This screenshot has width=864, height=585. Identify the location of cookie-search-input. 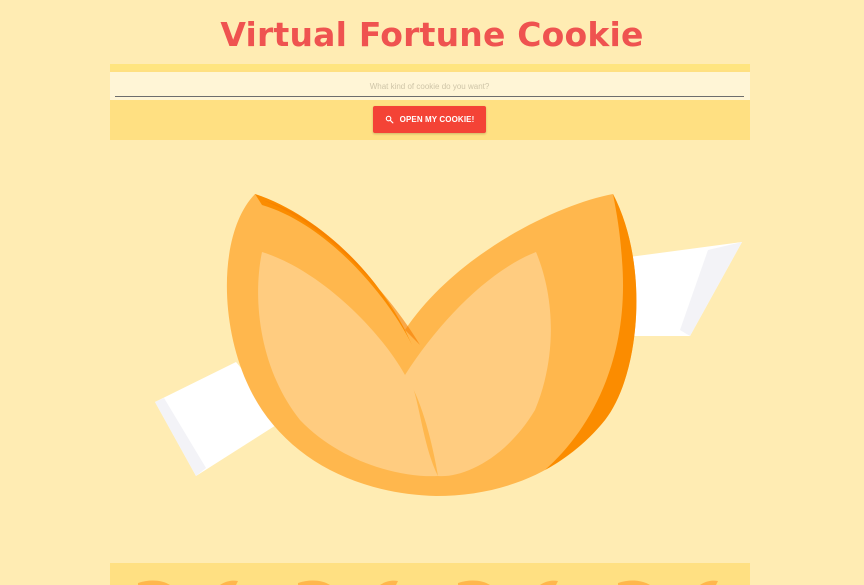
(429, 86).